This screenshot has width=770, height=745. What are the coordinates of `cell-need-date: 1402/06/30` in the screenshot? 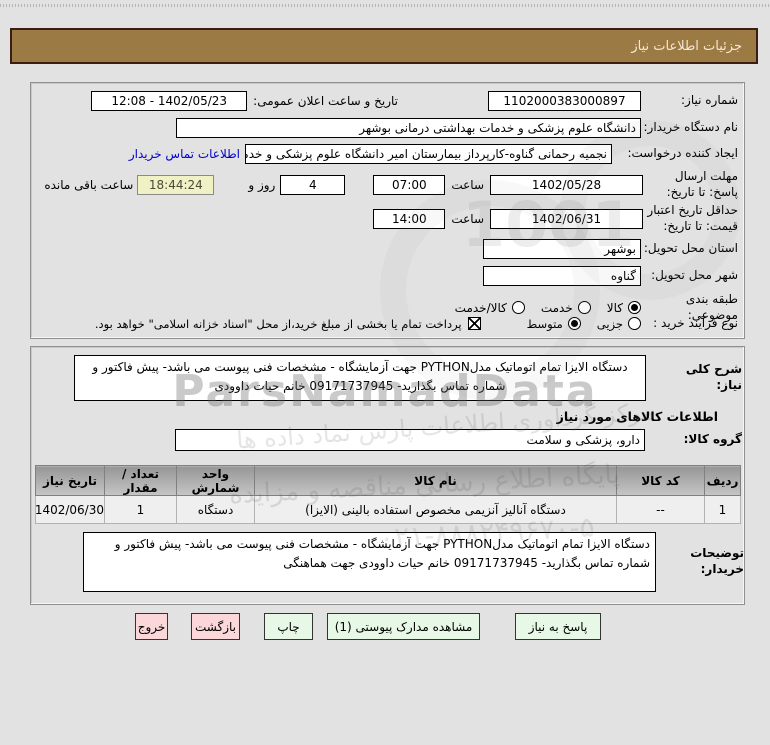 It's located at (70, 509).